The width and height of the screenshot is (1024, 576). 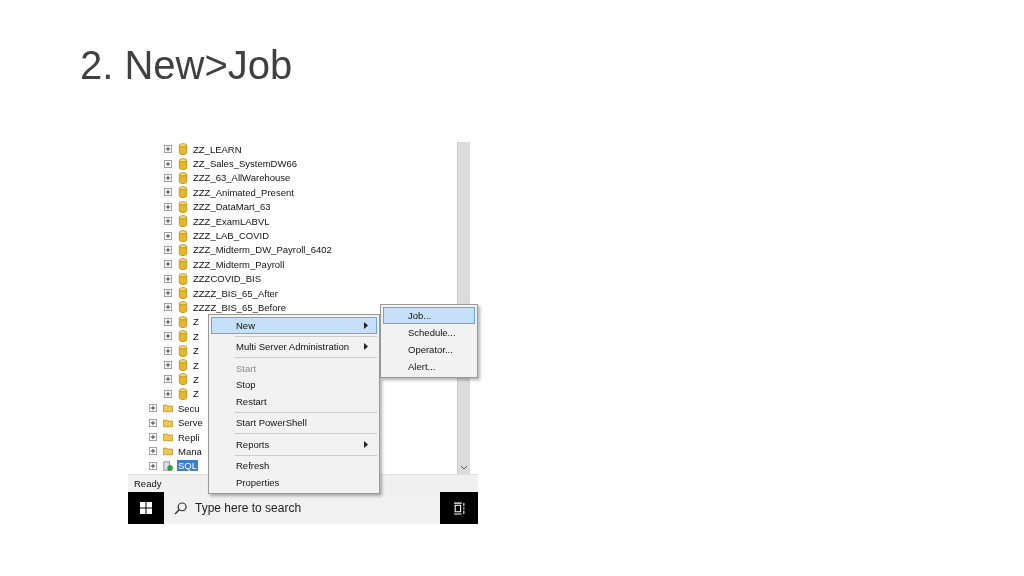 What do you see at coordinates (180, 508) in the screenshot?
I see `search-icon` at bounding box center [180, 508].